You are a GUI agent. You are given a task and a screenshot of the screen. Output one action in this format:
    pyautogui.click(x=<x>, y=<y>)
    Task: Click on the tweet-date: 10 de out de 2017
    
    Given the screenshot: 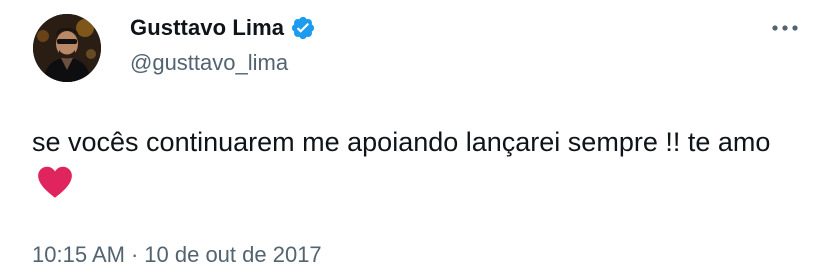 What is the action you would take?
    pyautogui.click(x=232, y=254)
    